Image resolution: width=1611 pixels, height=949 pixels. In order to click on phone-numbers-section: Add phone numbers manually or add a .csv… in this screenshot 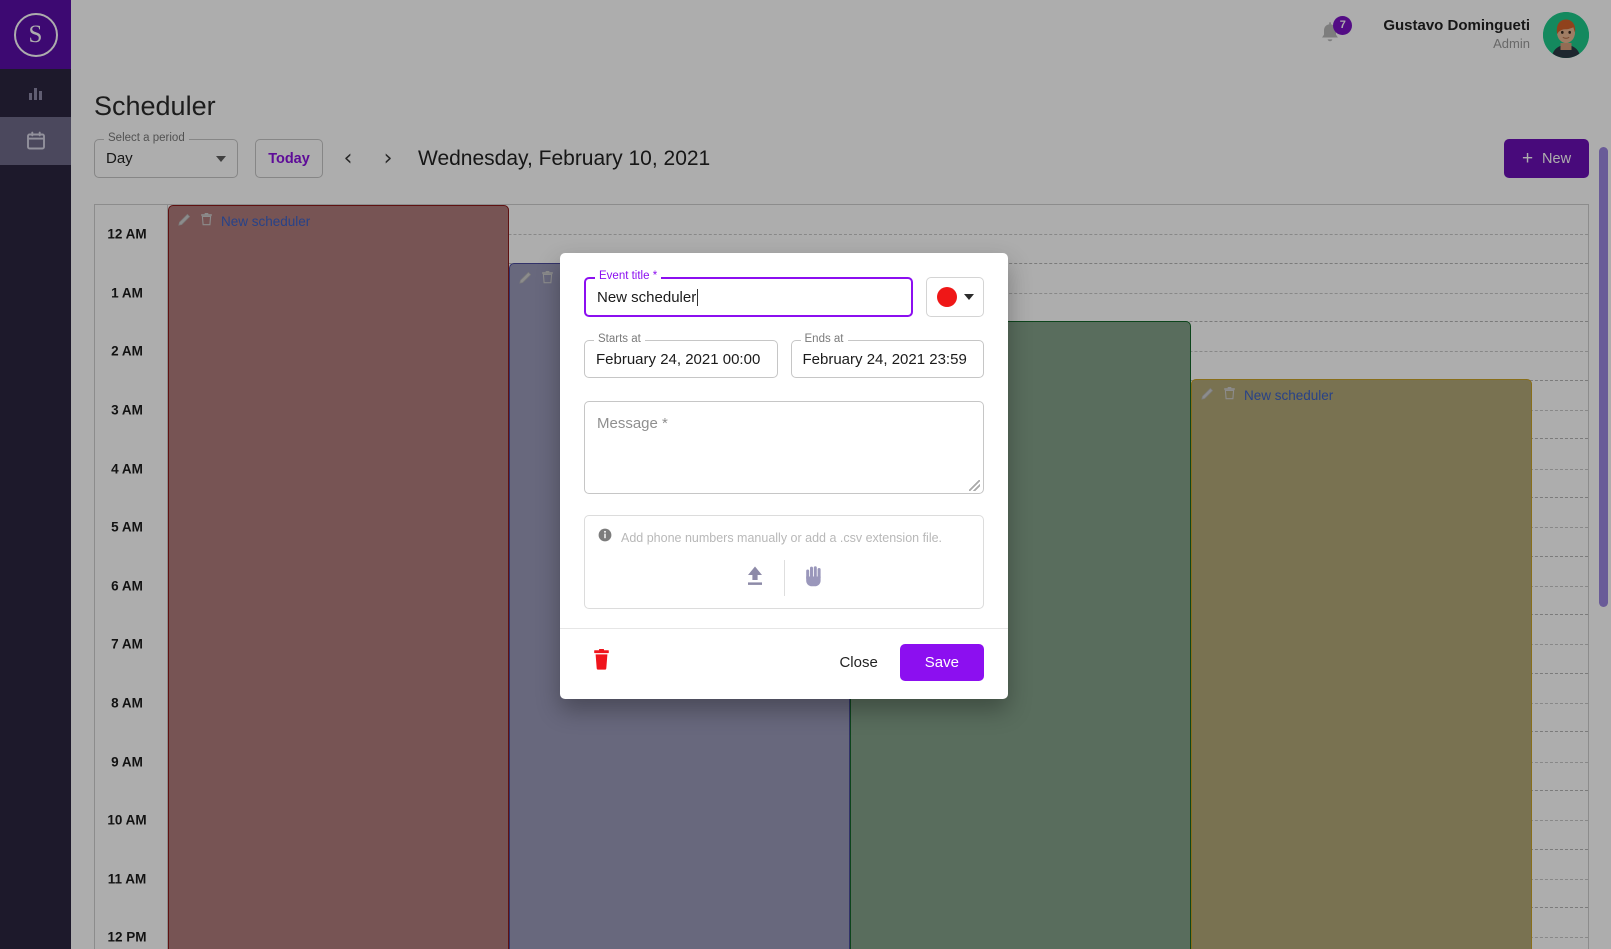, I will do `click(784, 562)`.